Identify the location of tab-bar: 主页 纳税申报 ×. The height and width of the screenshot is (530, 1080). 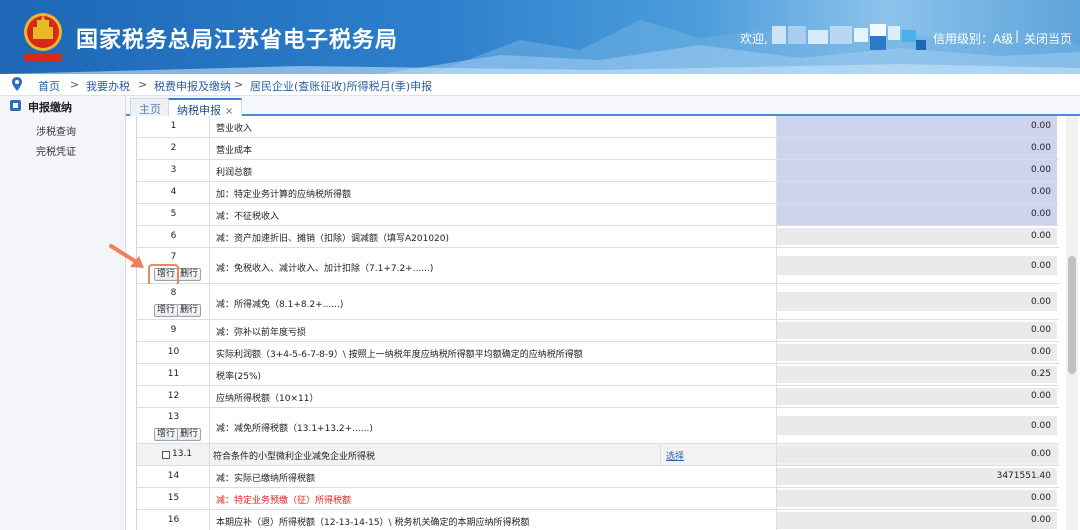
(603, 106).